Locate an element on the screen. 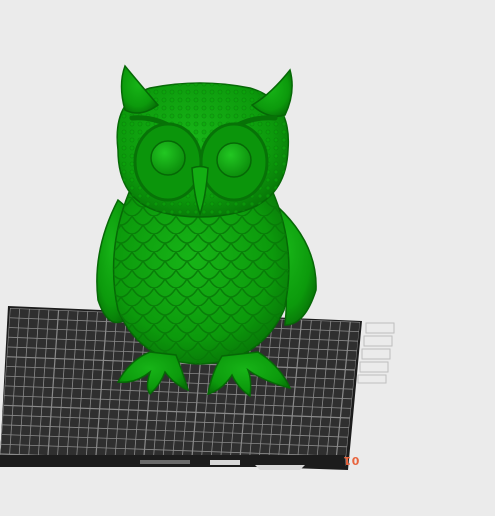  owl-right-eye is located at coordinates (234, 160).